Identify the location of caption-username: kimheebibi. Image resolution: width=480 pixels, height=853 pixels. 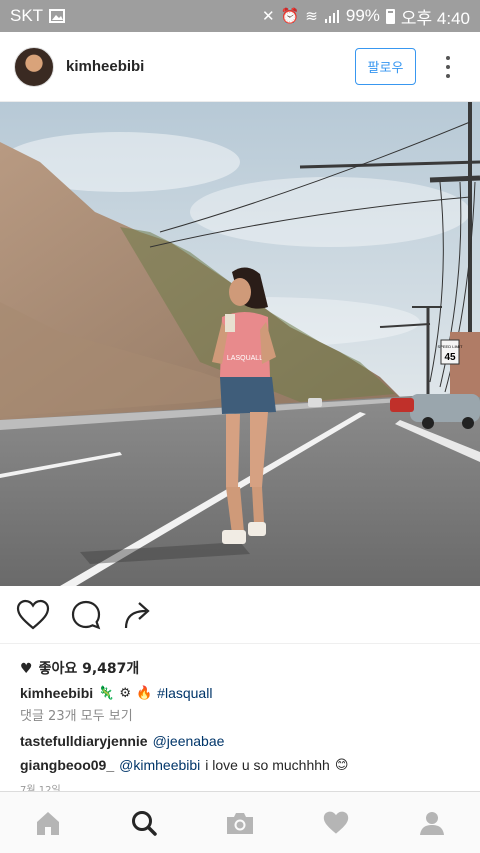
(56, 693).